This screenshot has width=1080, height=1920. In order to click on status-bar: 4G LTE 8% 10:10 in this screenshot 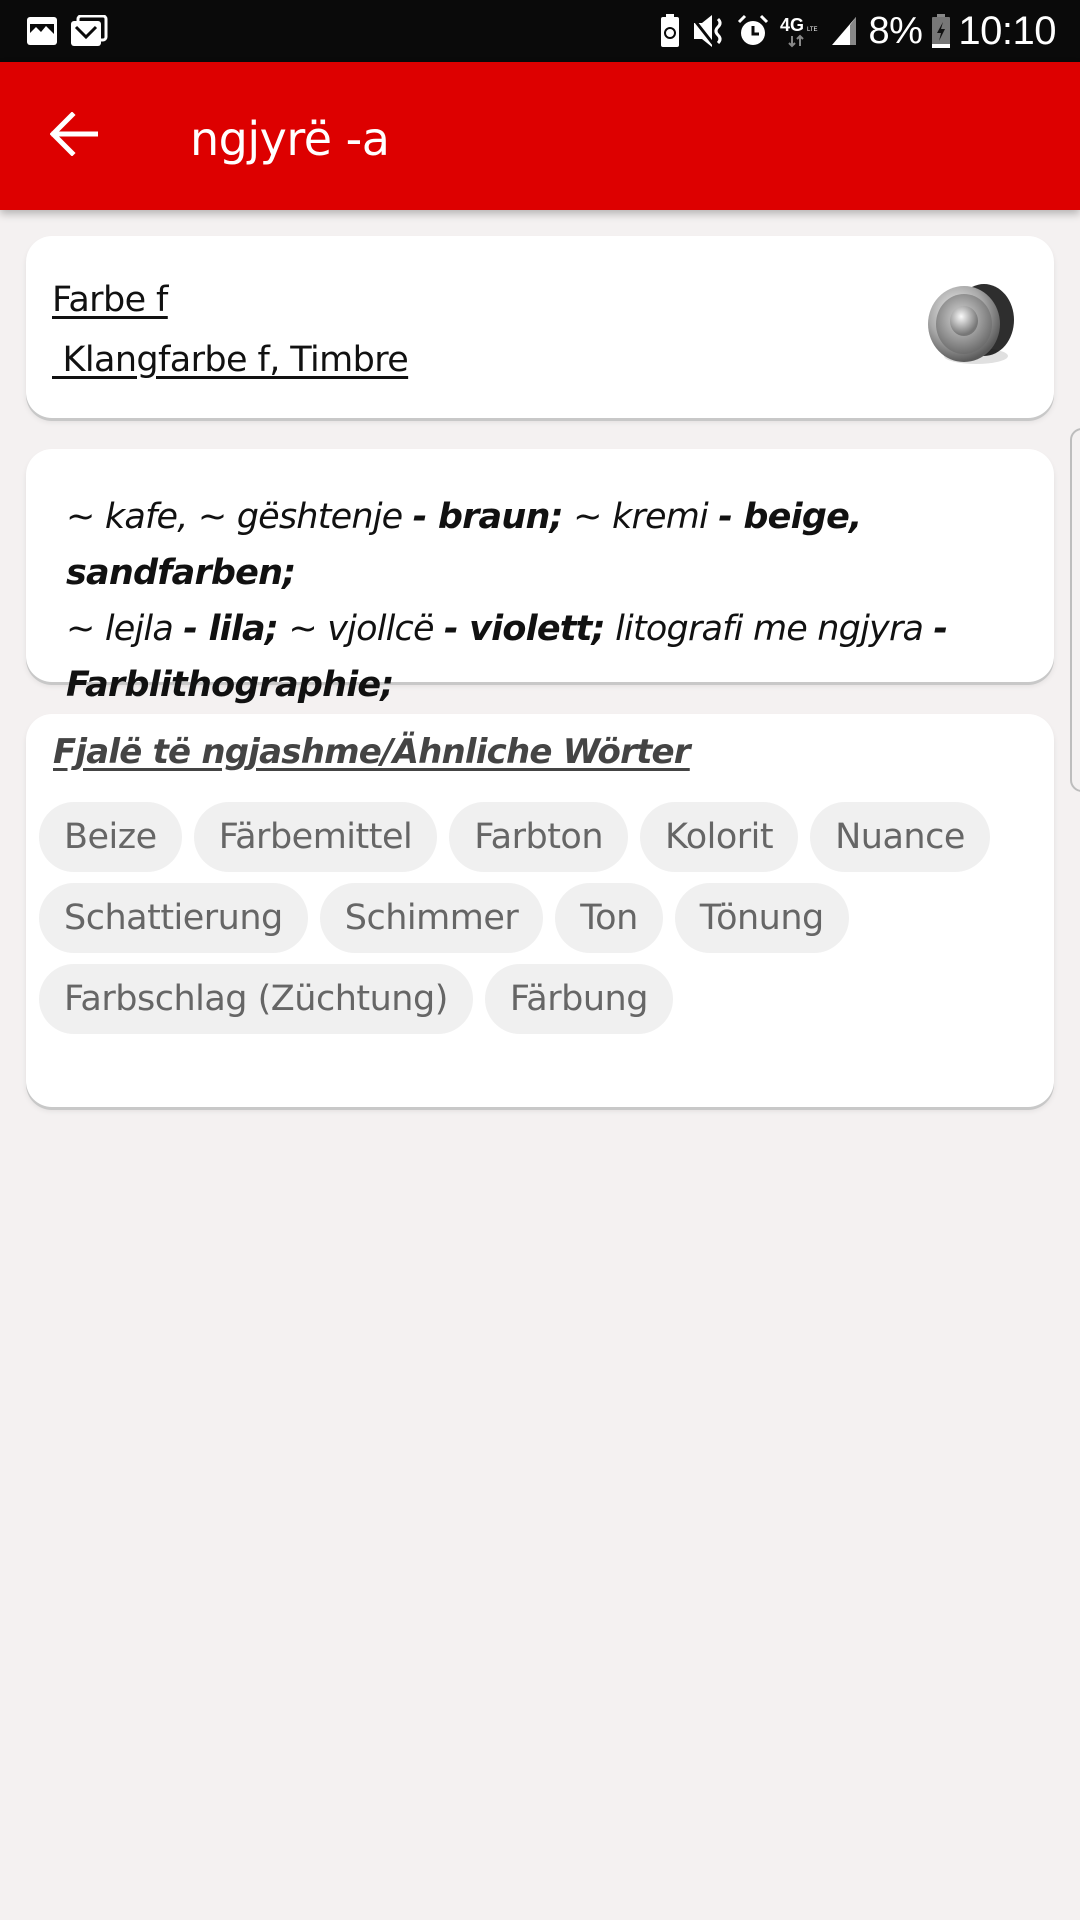, I will do `click(540, 31)`.